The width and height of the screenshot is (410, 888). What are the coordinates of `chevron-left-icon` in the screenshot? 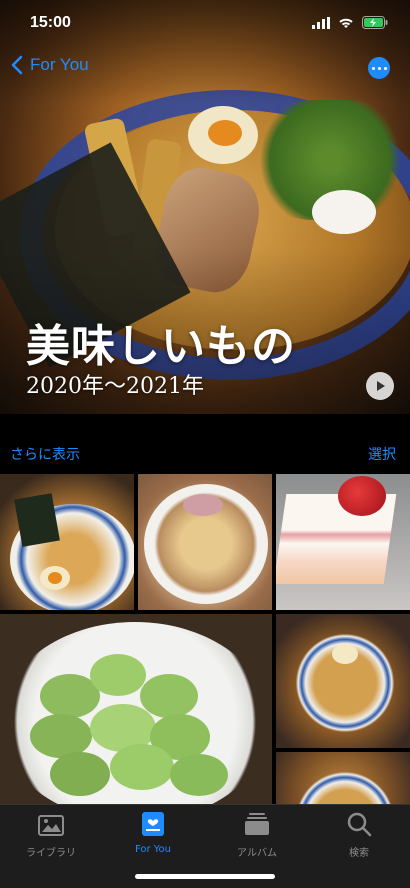 It's located at (17, 65).